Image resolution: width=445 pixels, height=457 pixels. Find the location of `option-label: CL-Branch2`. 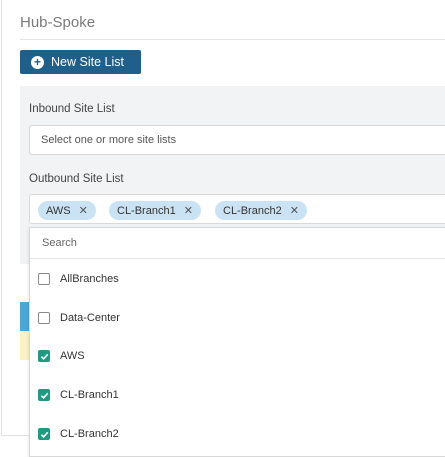

option-label: CL-Branch2 is located at coordinates (89, 434).